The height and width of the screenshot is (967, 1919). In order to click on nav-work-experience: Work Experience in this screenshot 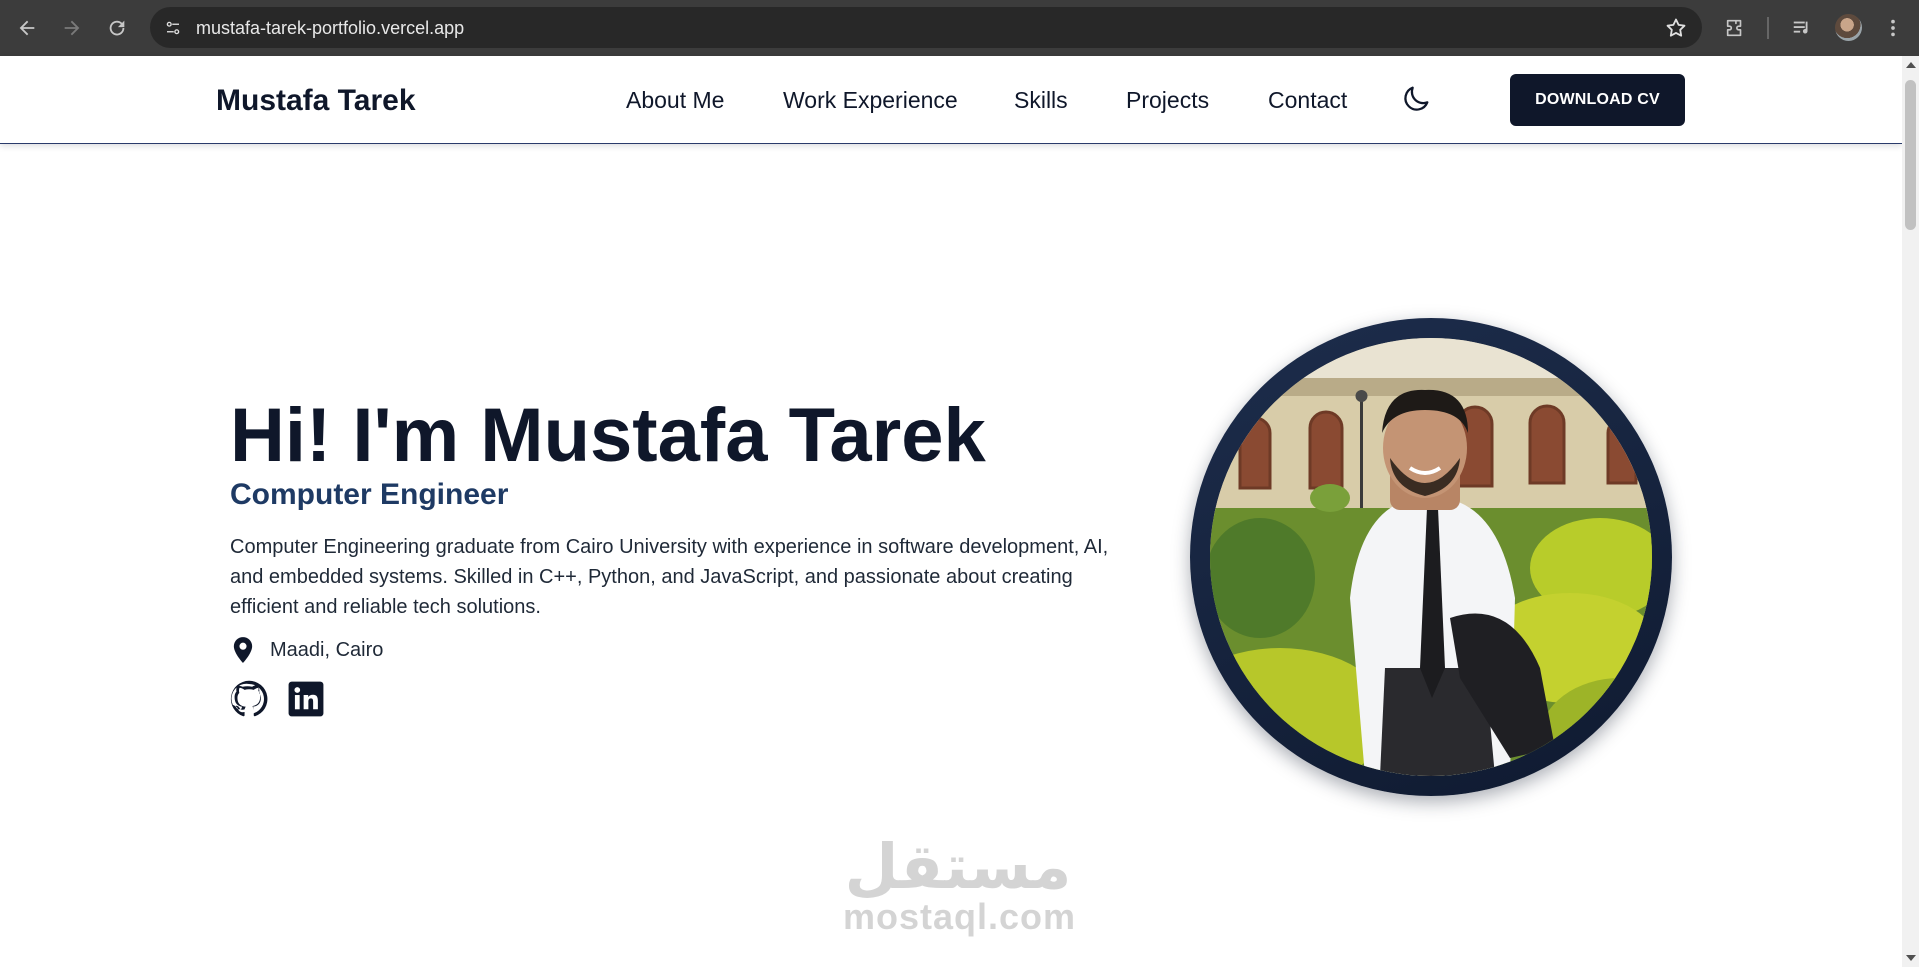, I will do `click(870, 100)`.